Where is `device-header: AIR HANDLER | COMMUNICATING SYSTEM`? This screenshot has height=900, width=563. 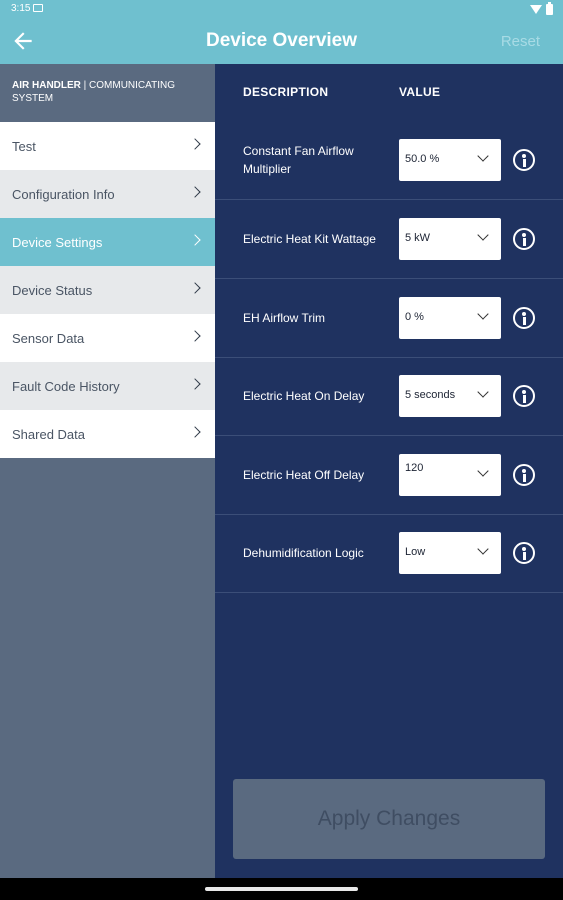
device-header: AIR HANDLER | COMMUNICATING SYSTEM is located at coordinates (107, 93).